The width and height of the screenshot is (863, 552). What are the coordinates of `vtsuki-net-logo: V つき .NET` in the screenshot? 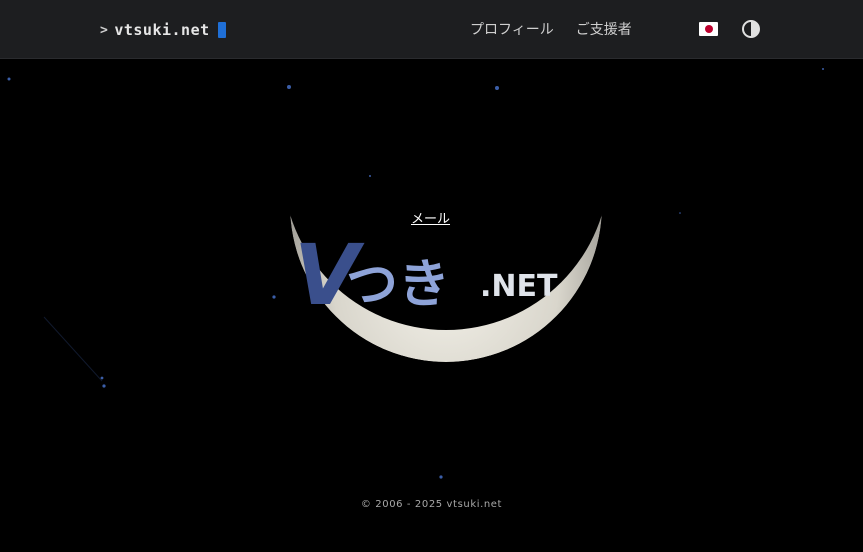 It's located at (426, 271).